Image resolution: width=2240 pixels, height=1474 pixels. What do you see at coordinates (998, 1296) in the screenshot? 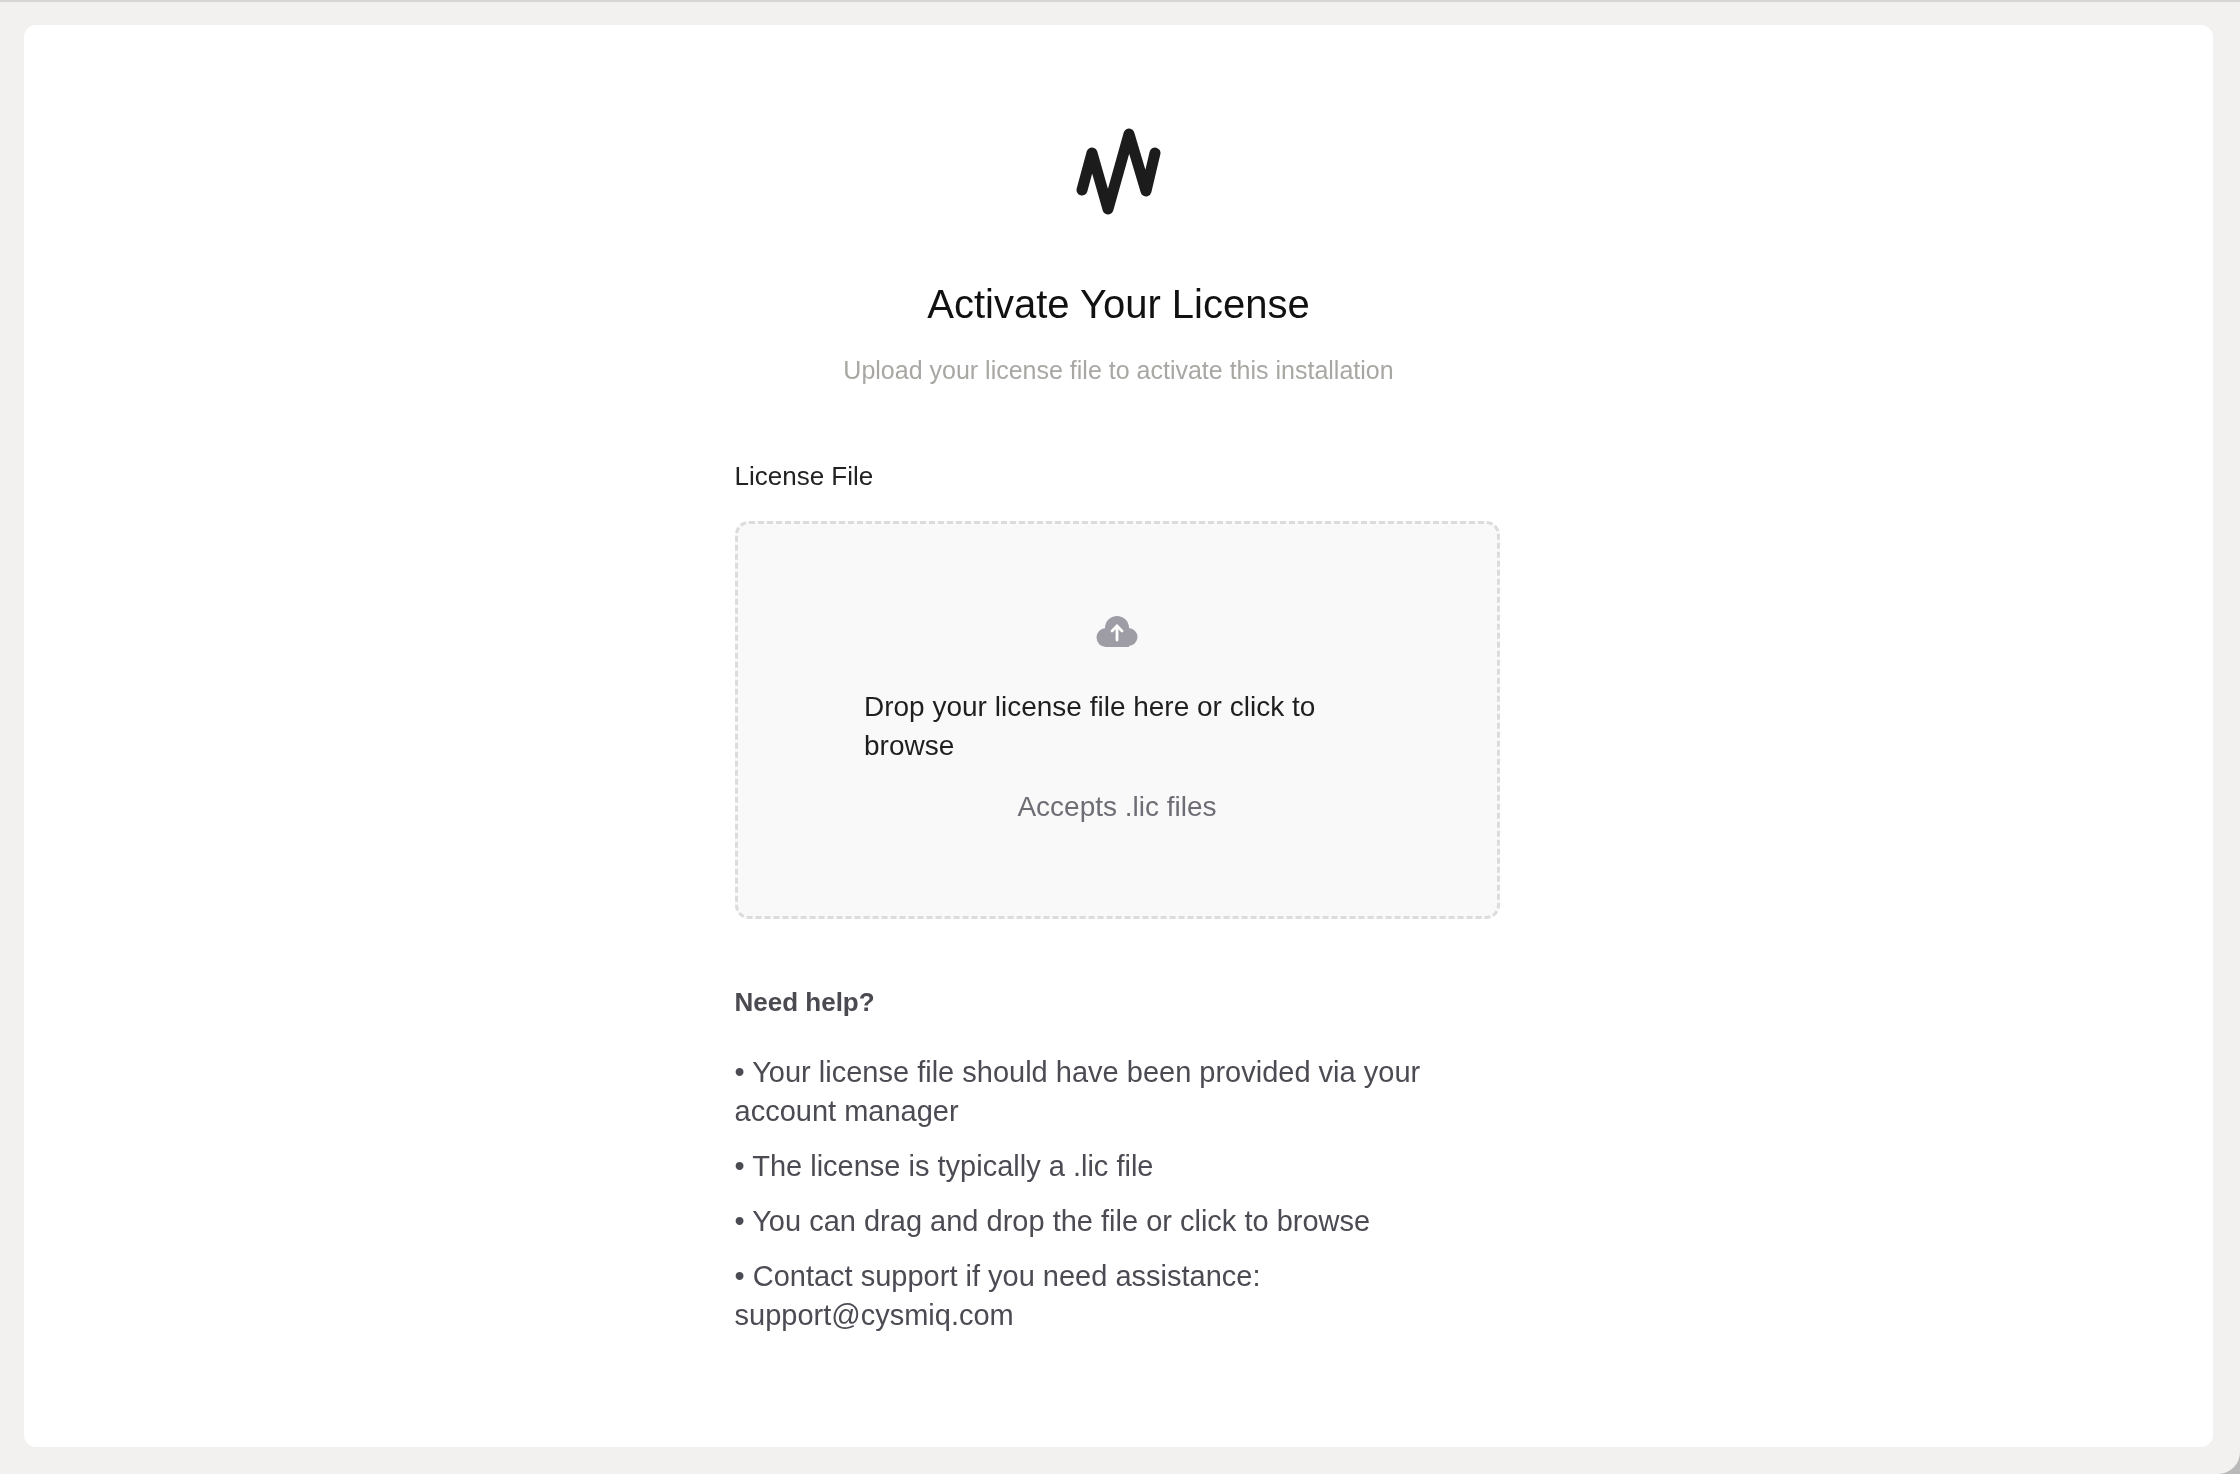
I see `help-list-item: • Contact support if you need assistance: support@cysmiq.com` at bounding box center [998, 1296].